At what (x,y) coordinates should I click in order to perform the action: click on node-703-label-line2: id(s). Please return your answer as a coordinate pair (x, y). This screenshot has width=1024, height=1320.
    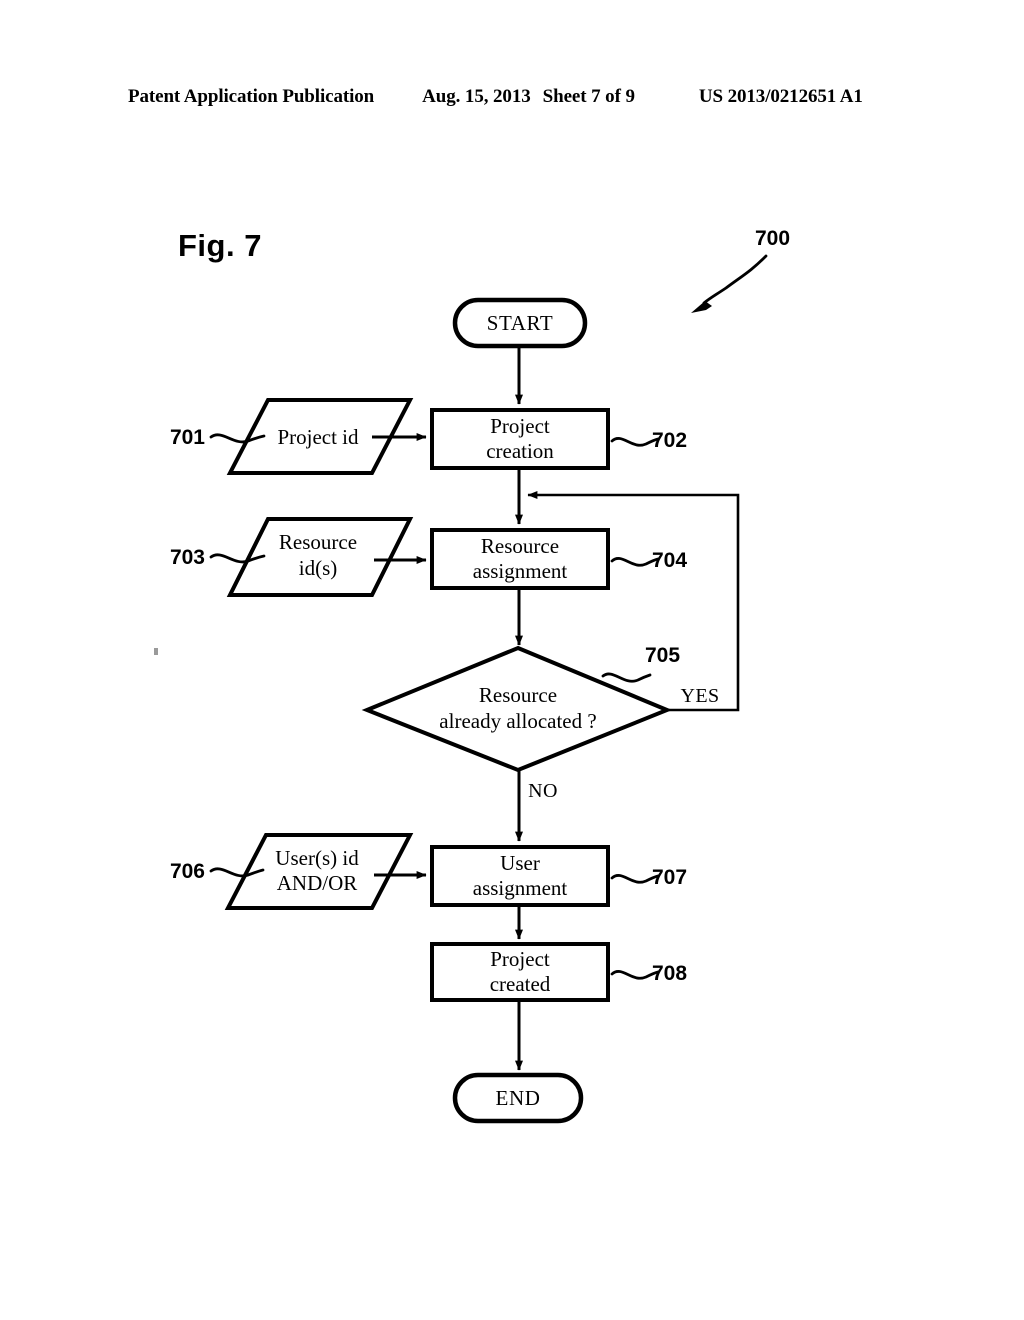
    Looking at the image, I should click on (318, 568).